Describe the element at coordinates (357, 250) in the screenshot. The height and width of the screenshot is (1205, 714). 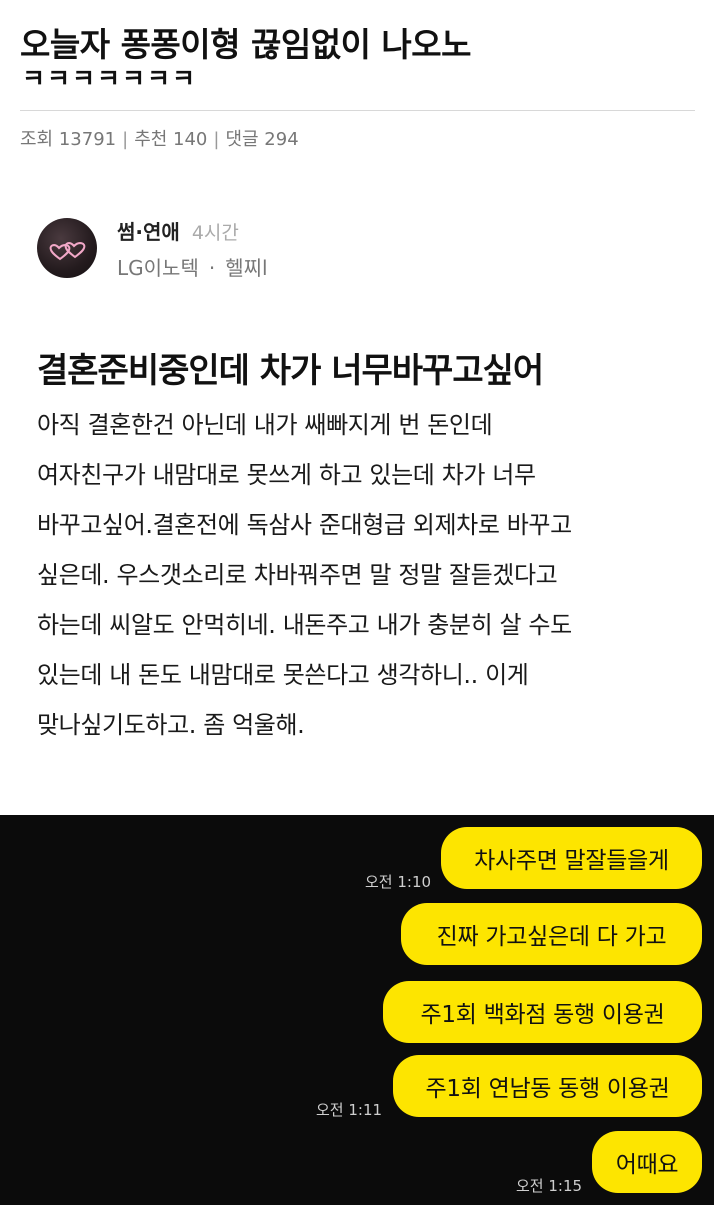
I see `embedded-post-header: 썸·연애 4시간 LG이노텍 · 헬찌l` at that location.